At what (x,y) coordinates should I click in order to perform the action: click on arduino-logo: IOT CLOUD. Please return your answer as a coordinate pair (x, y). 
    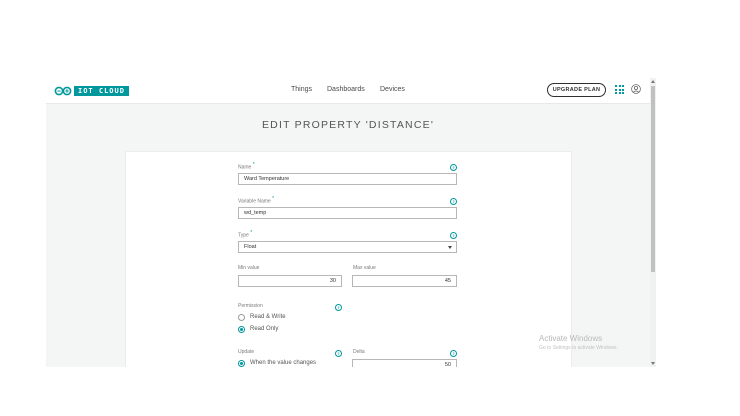
    Looking at the image, I should click on (91, 90).